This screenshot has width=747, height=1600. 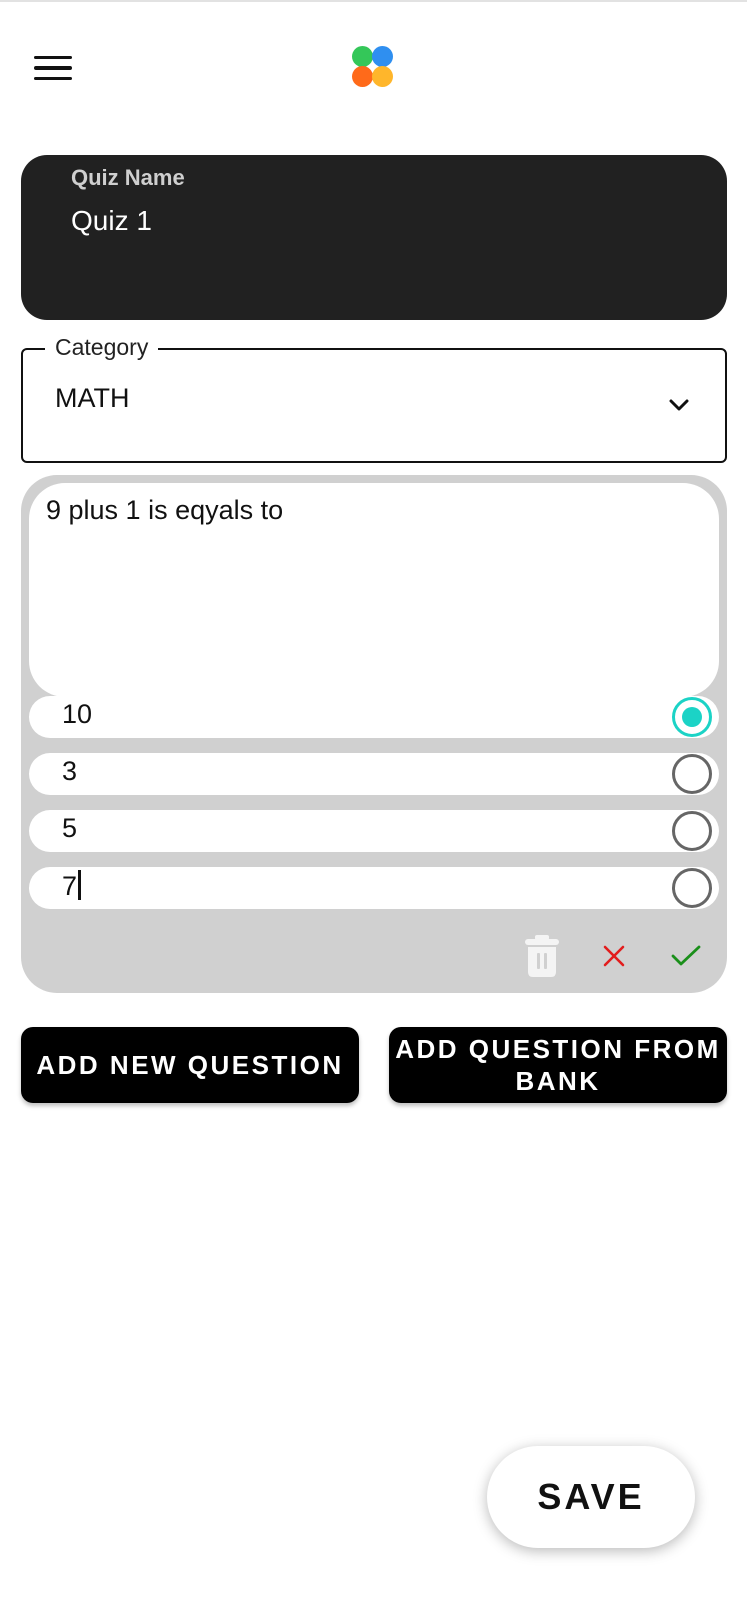 I want to click on answer-option-text: 3, so click(x=69, y=771).